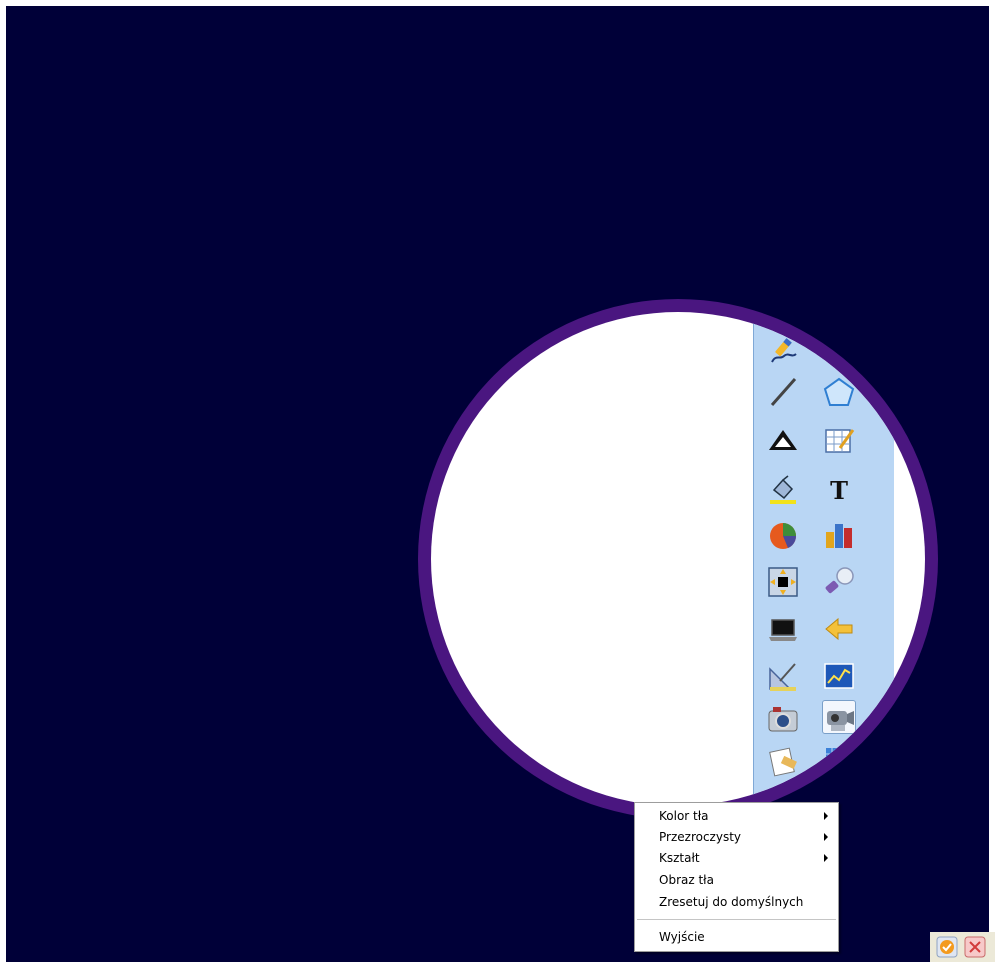 This screenshot has height=962, width=995. I want to click on menu-item-transparent: Przezroczysty, so click(736, 837).